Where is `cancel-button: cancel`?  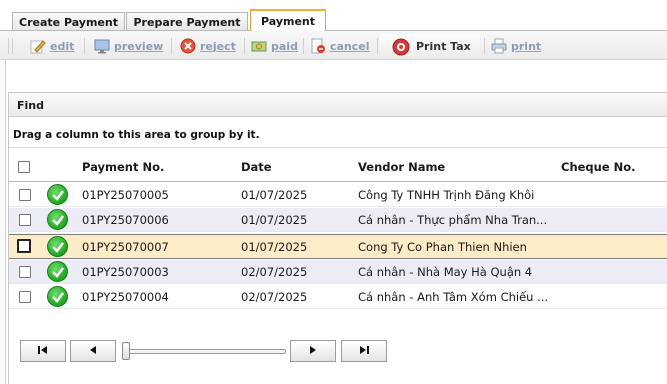
cancel-button: cancel is located at coordinates (340, 46).